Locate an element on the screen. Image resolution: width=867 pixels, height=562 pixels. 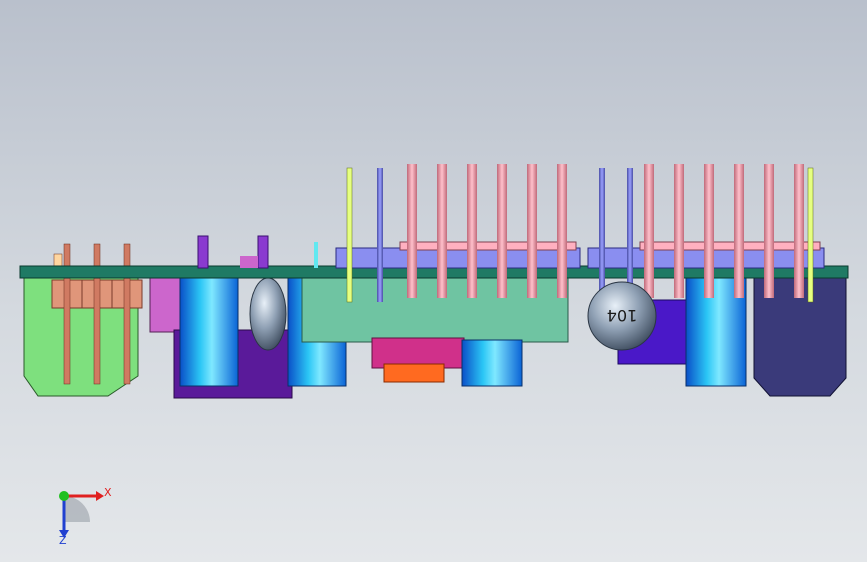
small-pin-mid is located at coordinates (263, 252).